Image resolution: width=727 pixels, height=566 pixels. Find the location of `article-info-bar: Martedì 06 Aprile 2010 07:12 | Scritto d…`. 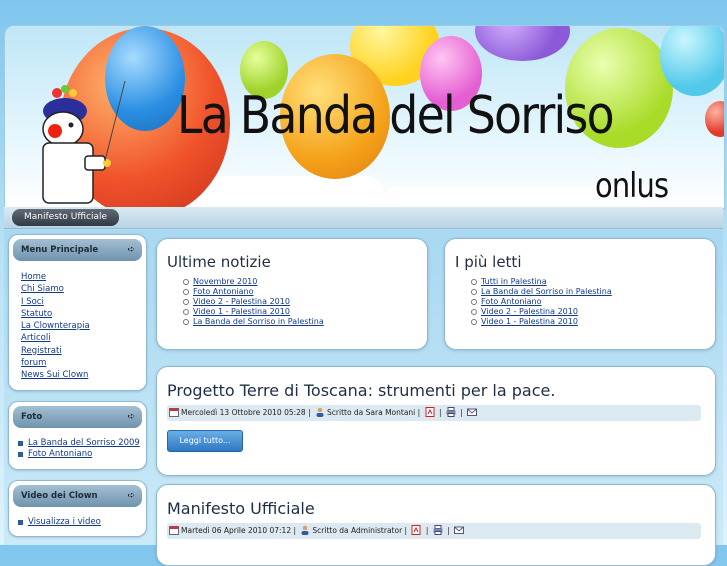

article-info-bar: Martedì 06 Aprile 2010 07:12 | Scritto d… is located at coordinates (434, 531).